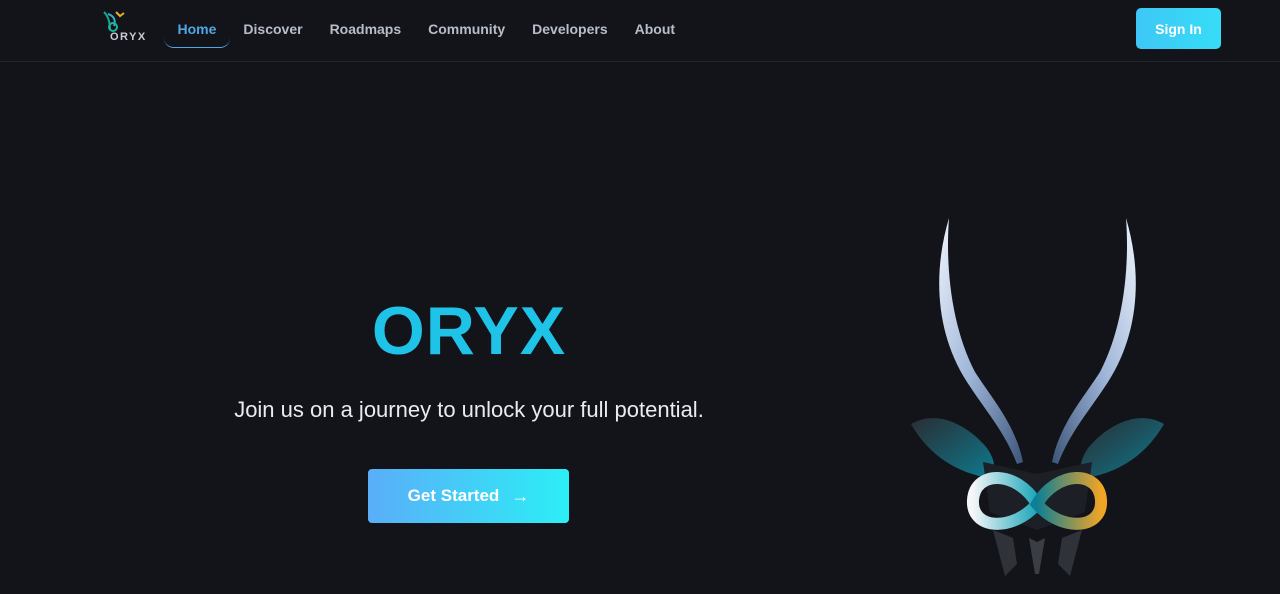 The width and height of the screenshot is (1280, 594). Describe the element at coordinates (128, 37) in the screenshot. I see `logo-text: ORYX` at that location.